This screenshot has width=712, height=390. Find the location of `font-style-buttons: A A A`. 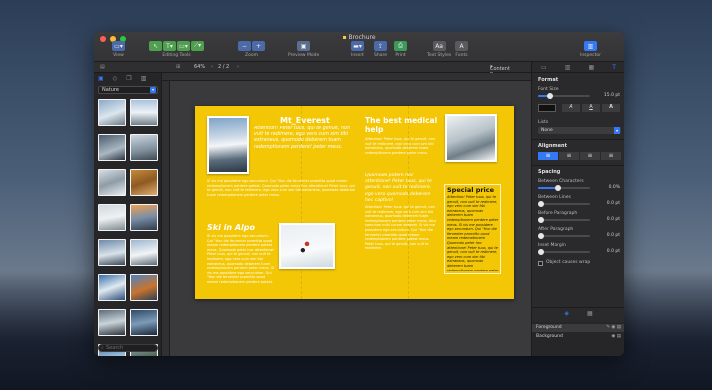

font-style-buttons: A A A is located at coordinates (591, 108).